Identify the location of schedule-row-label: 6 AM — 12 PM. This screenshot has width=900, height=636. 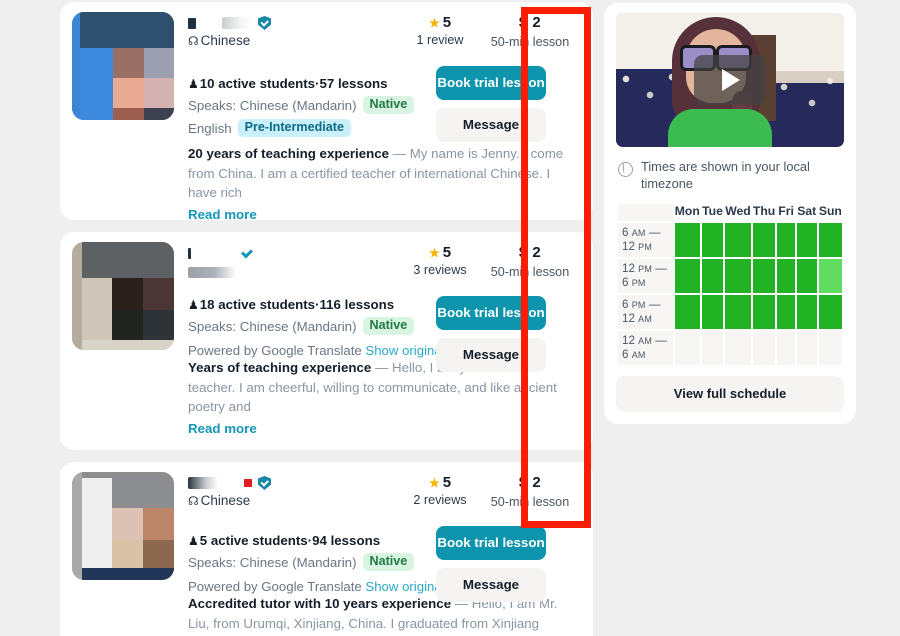
(645, 240).